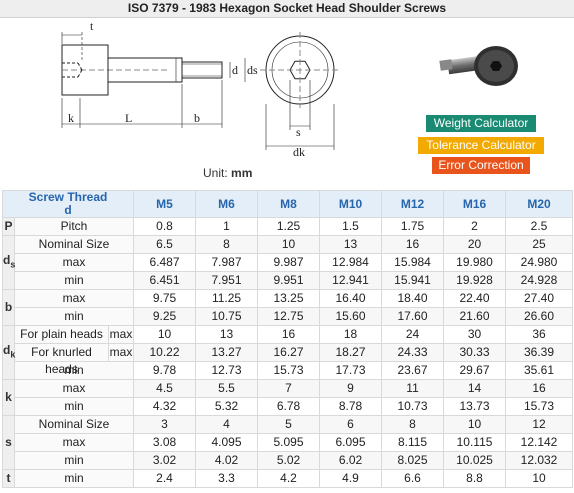  I want to click on row-symbol-dk: dk, so click(8, 352).